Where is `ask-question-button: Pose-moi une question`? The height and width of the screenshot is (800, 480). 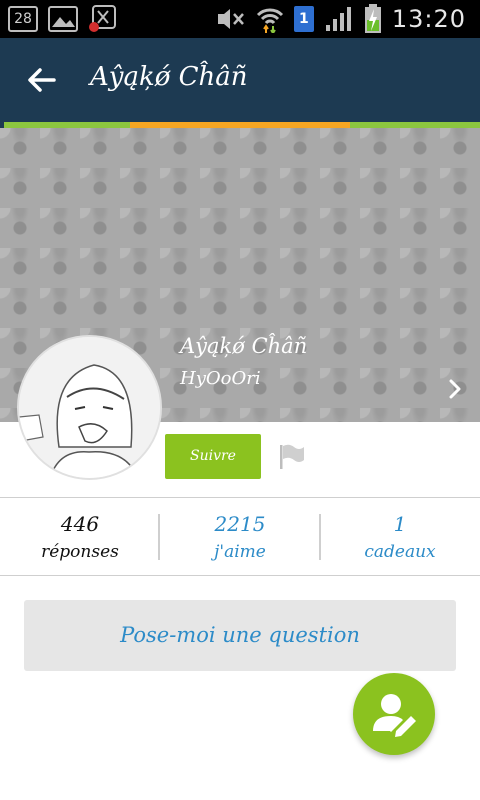
ask-question-button: Pose-moi une question is located at coordinates (240, 635).